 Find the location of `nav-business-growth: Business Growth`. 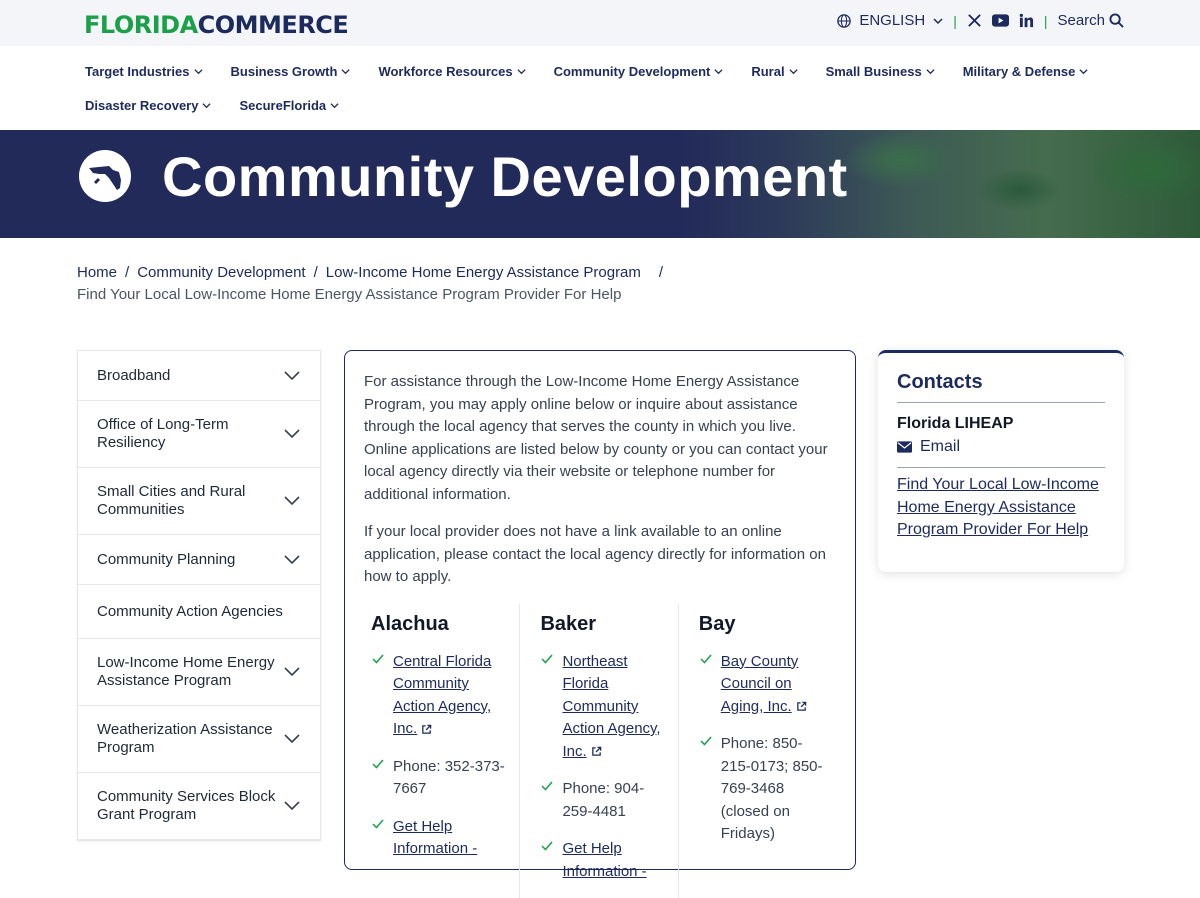

nav-business-growth: Business Growth is located at coordinates (291, 71).